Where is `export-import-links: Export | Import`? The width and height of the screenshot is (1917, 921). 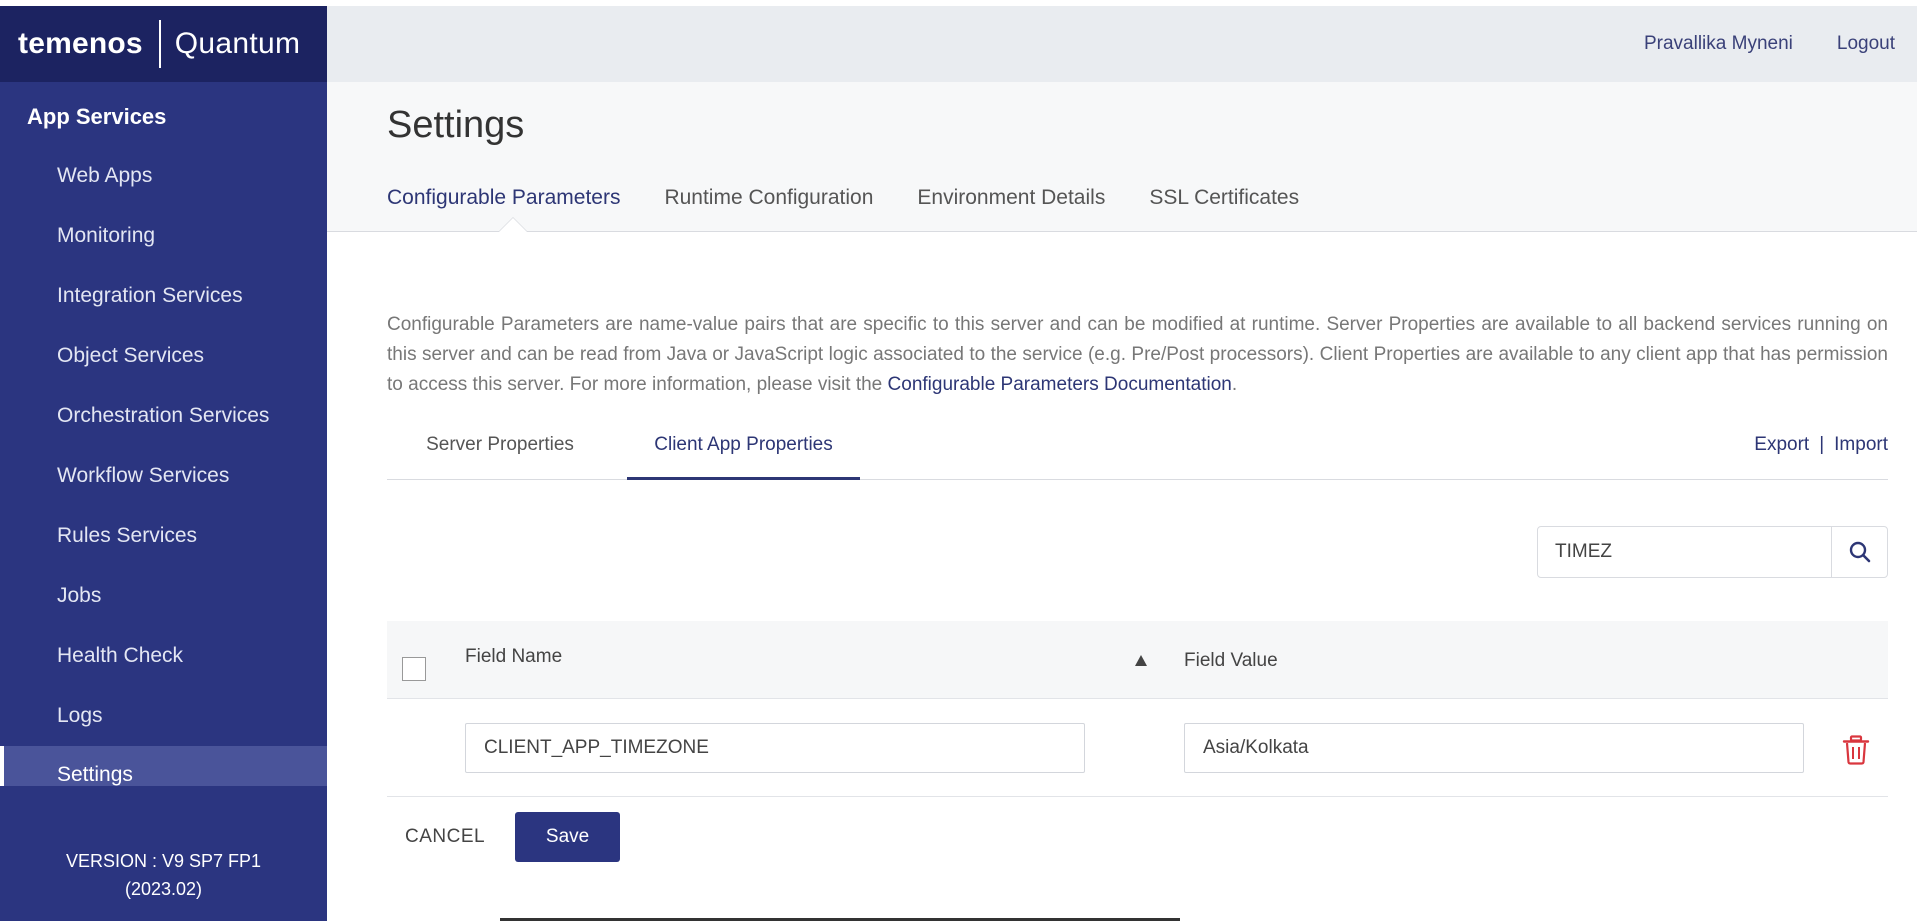
export-import-links: Export | Import is located at coordinates (1821, 445).